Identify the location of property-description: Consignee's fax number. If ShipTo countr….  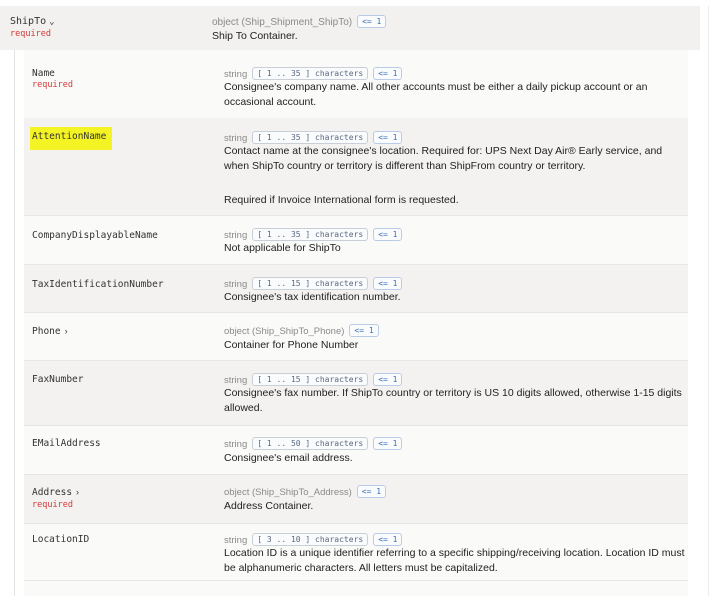
(453, 400).